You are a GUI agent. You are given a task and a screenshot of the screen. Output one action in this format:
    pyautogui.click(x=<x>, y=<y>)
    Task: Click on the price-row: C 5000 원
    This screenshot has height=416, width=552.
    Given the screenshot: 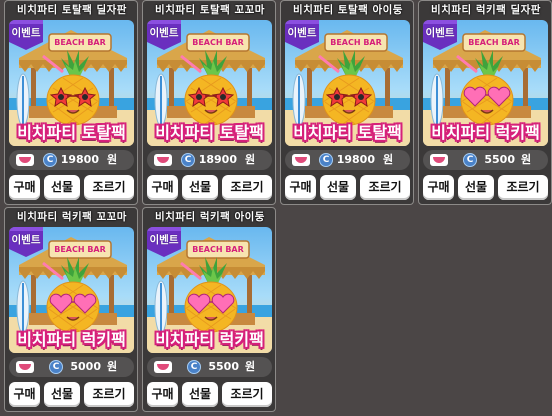 What is the action you would take?
    pyautogui.click(x=71, y=367)
    